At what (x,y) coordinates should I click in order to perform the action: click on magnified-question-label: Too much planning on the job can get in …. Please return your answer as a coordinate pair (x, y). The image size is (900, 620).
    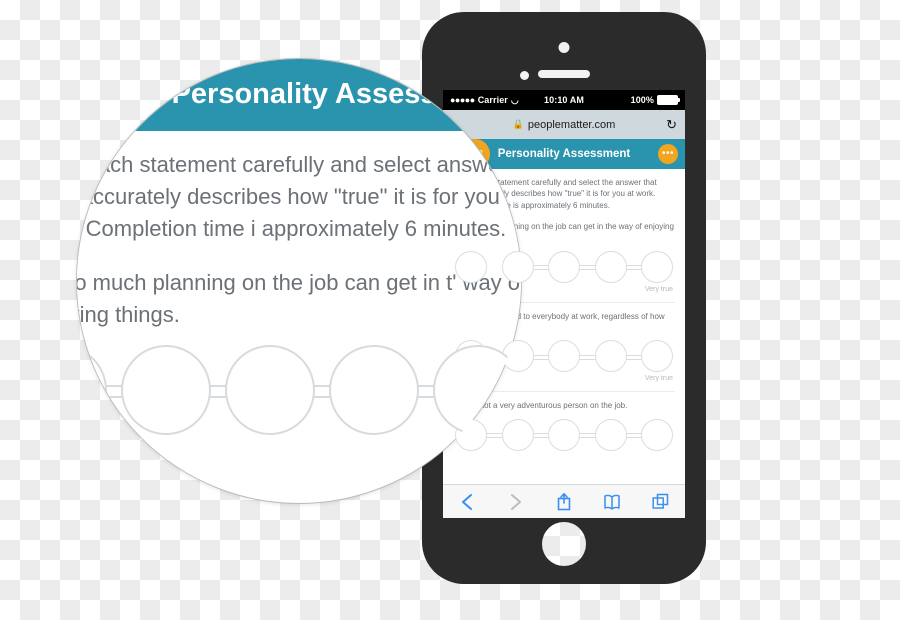
    Looking at the image, I should click on (299, 299).